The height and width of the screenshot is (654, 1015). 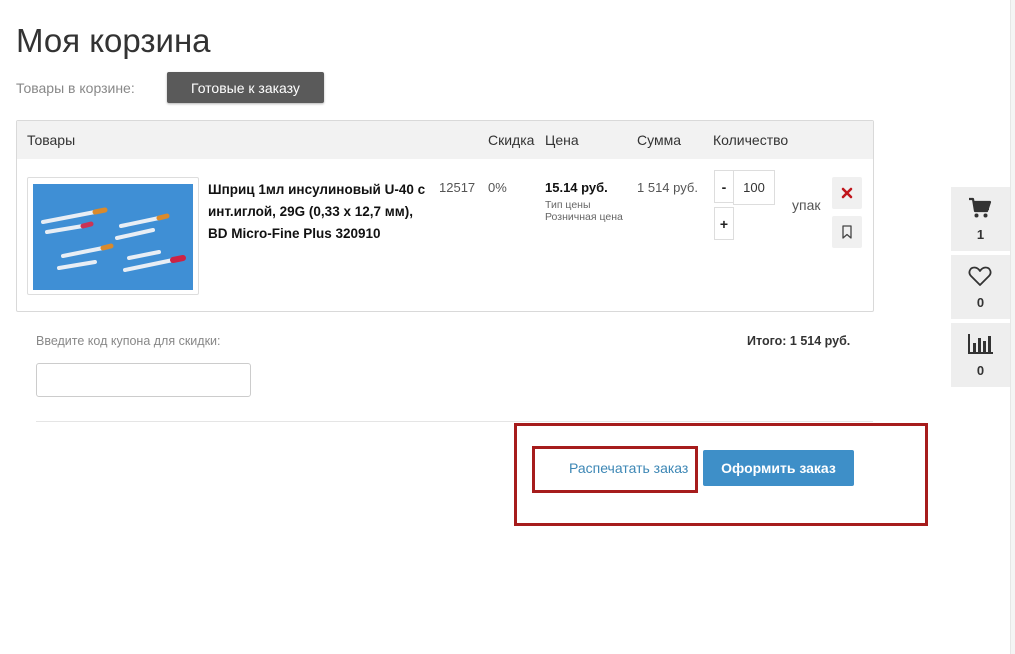 I want to click on header-quantity: Количество, so click(x=751, y=140).